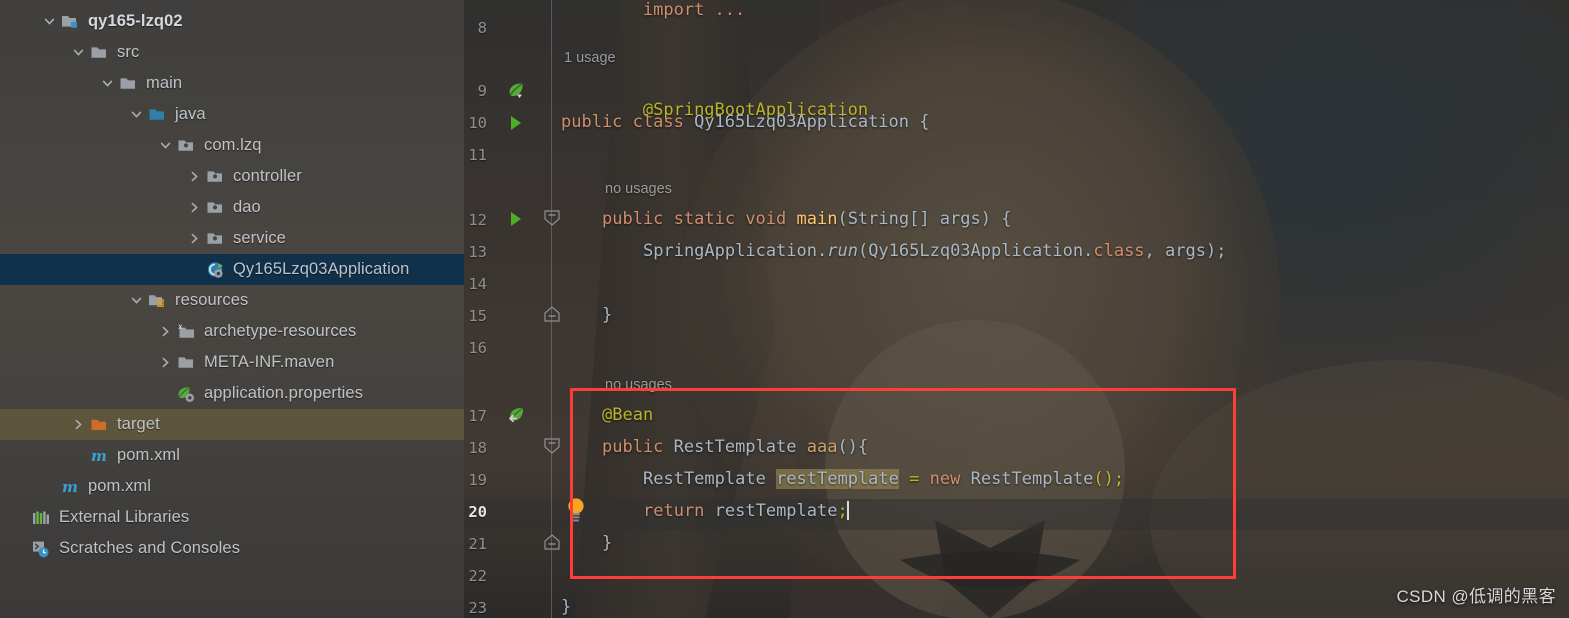 This screenshot has height=618, width=1569. Describe the element at coordinates (745, 122) in the screenshot. I see `code-line-10: public class Qy165Lzq03Application {` at that location.